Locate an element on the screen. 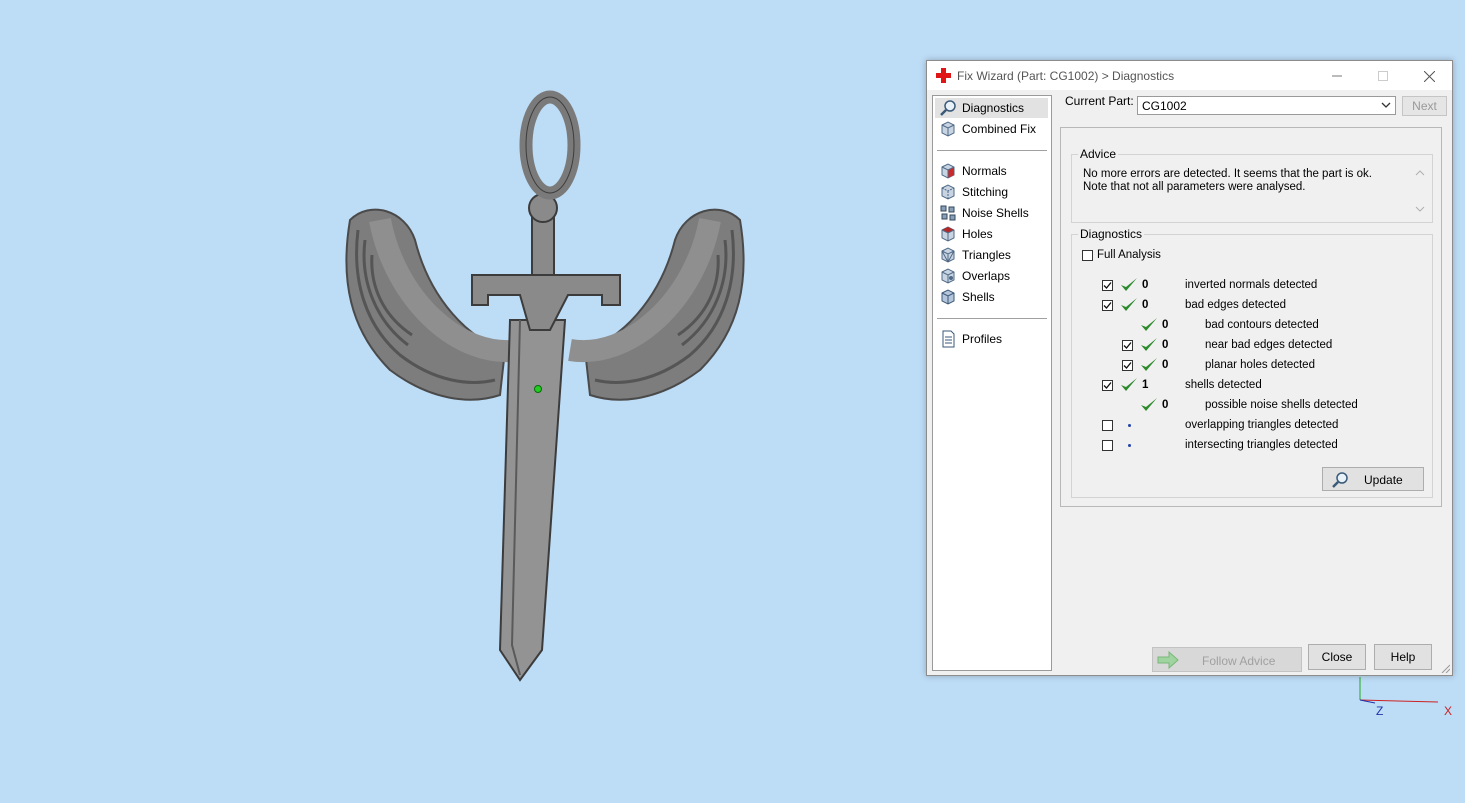  nav-item-normals: Normals is located at coordinates (991, 171).